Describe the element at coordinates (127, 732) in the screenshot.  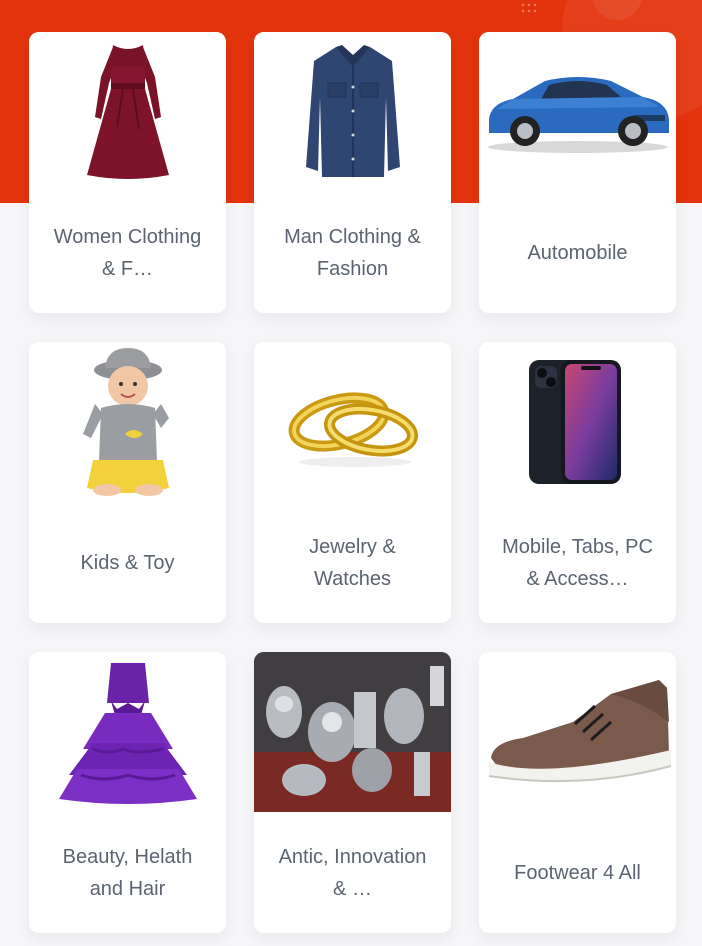
I see `party-dress-icon` at that location.